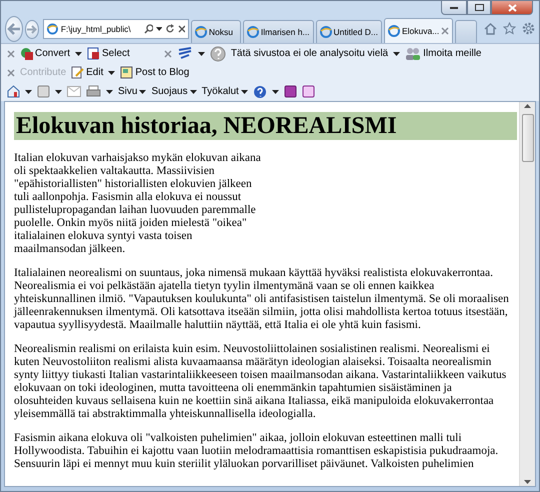  What do you see at coordinates (174, 91) in the screenshot?
I see `command-menu: Suojaus` at bounding box center [174, 91].